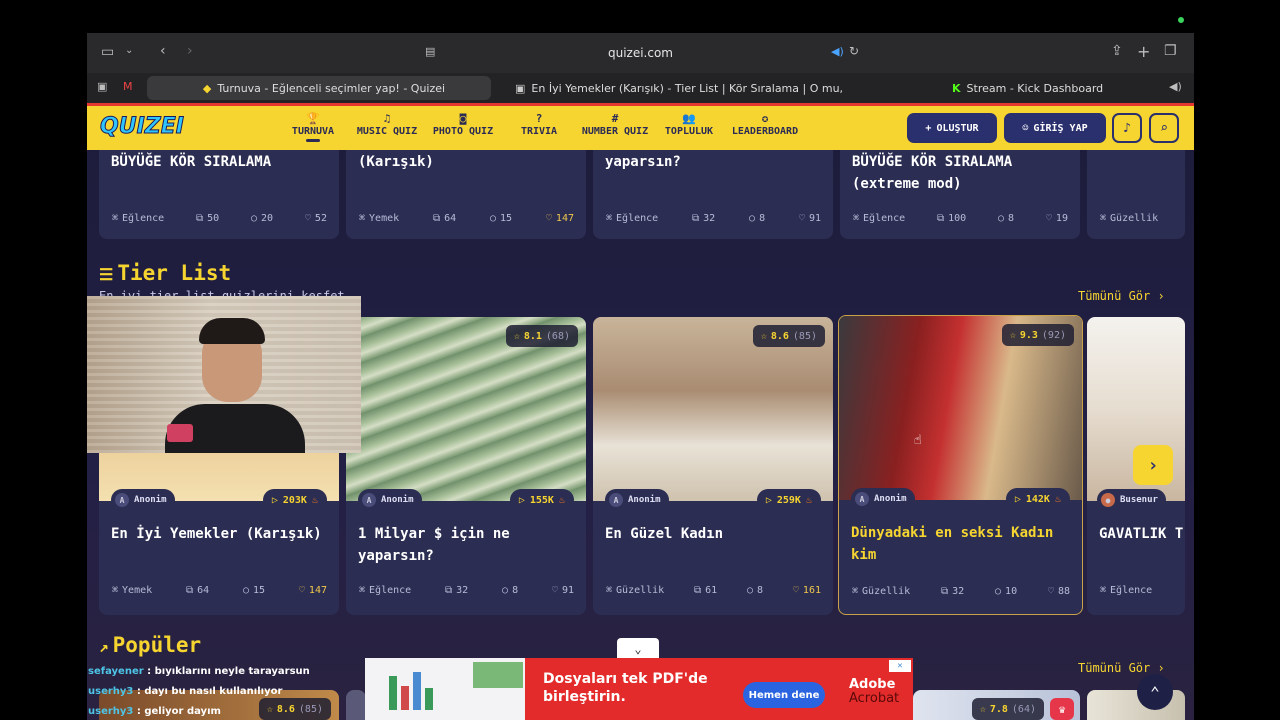 This screenshot has width=1280, height=720. What do you see at coordinates (918, 440) in the screenshot?
I see `mouse-cursor-icon: ☝` at bounding box center [918, 440].